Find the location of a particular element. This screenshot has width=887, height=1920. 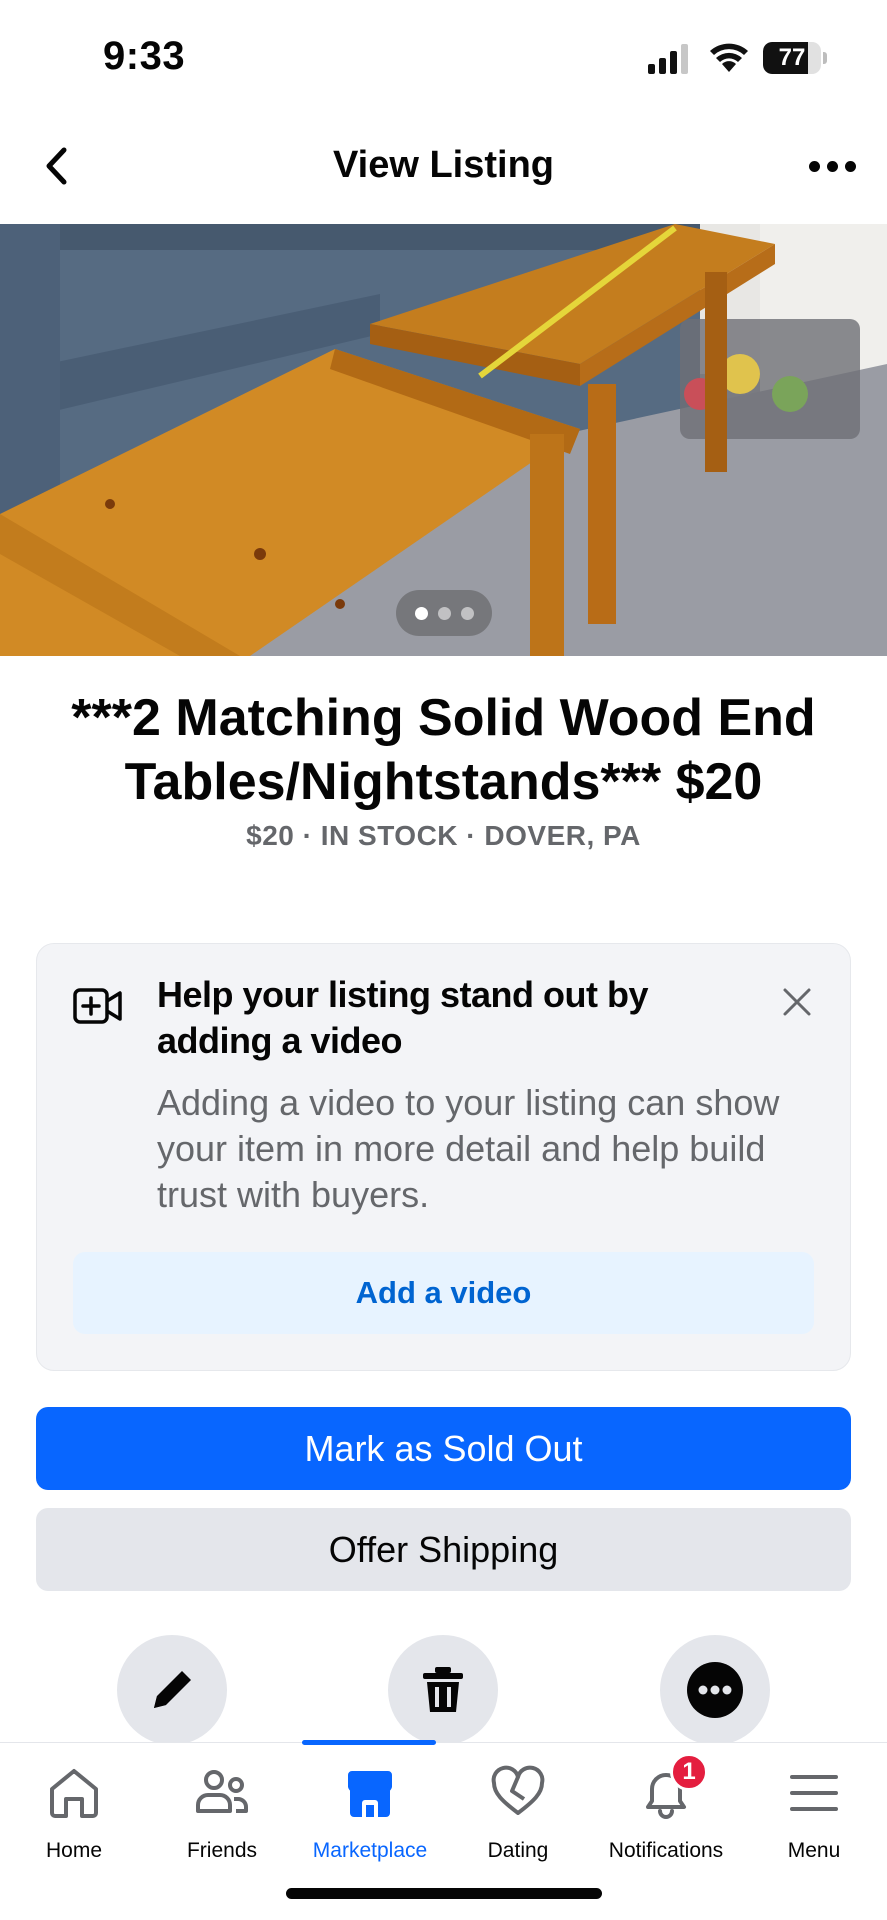

tab-label: Friends is located at coordinates (222, 1850).